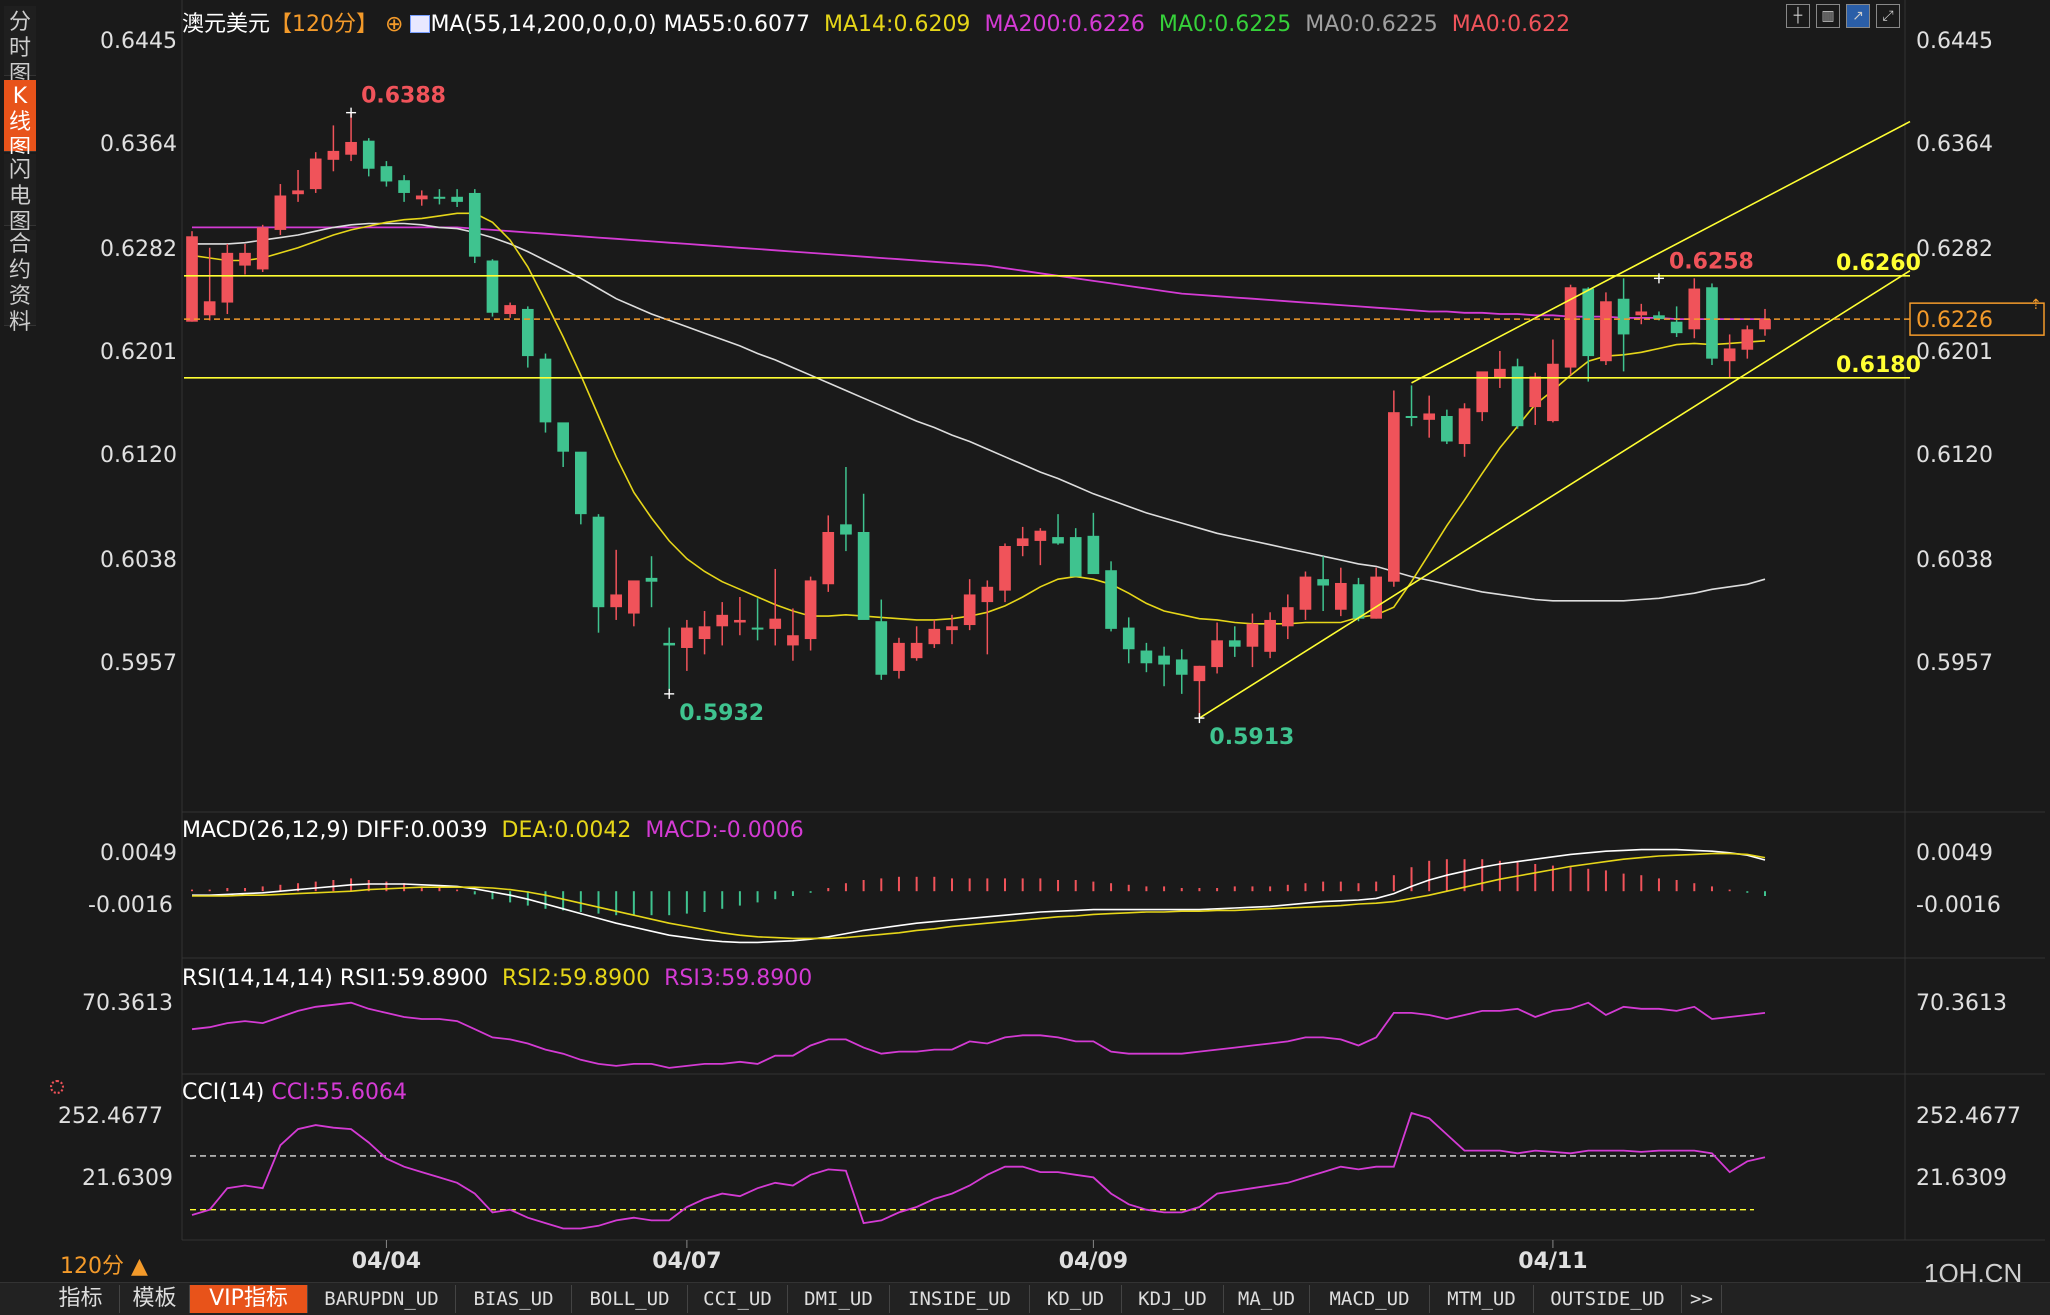 The height and width of the screenshot is (1315, 2050). What do you see at coordinates (1702, 1299) in the screenshot?
I see `indicator-tab--: >>` at bounding box center [1702, 1299].